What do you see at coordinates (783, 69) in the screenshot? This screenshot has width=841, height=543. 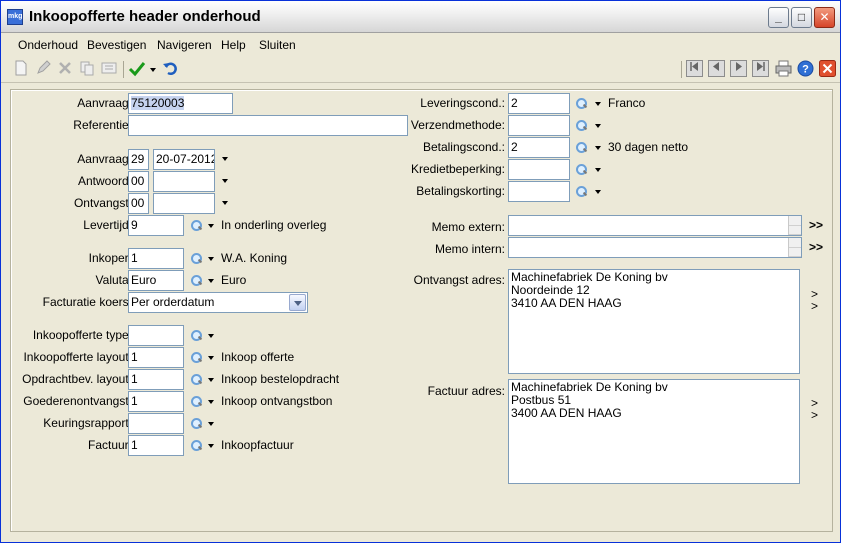 I see `print-icon` at bounding box center [783, 69].